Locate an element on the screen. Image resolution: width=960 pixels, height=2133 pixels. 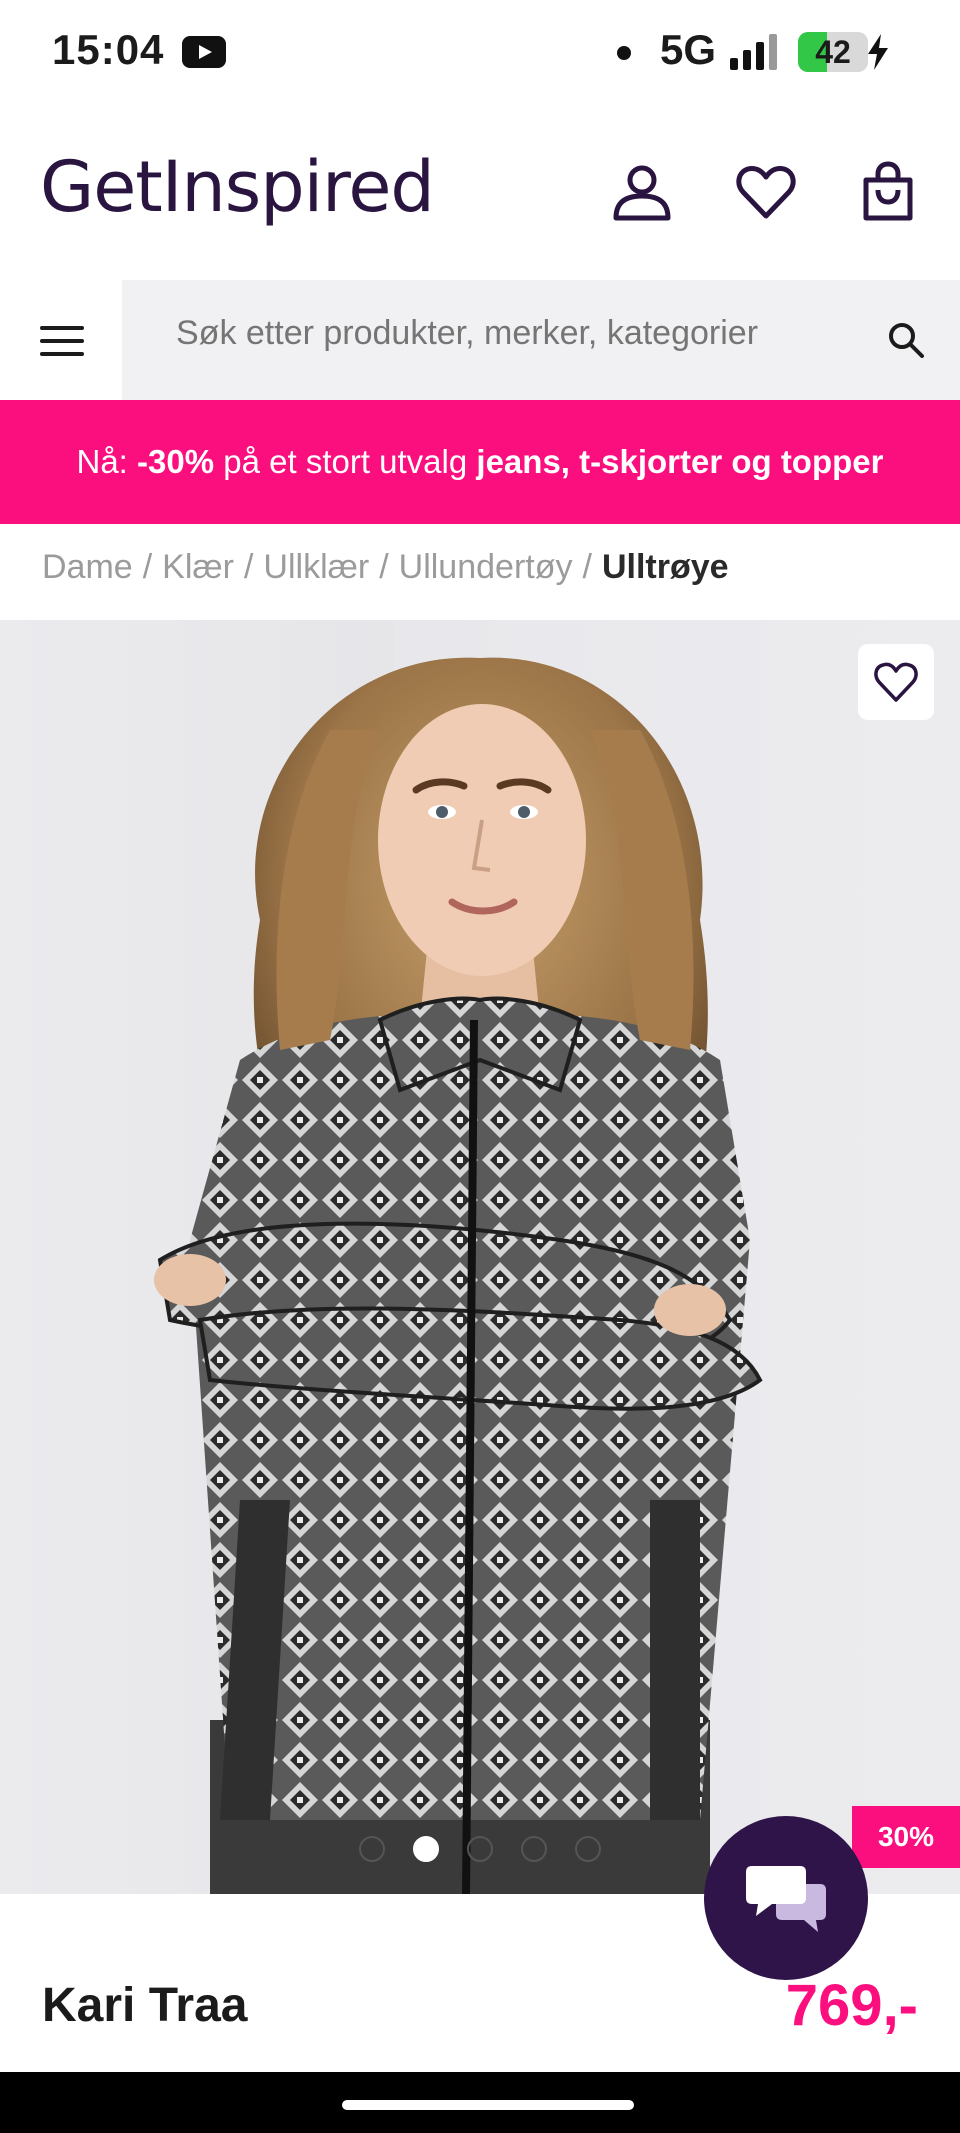
charging-bolt-icon is located at coordinates (878, 52).